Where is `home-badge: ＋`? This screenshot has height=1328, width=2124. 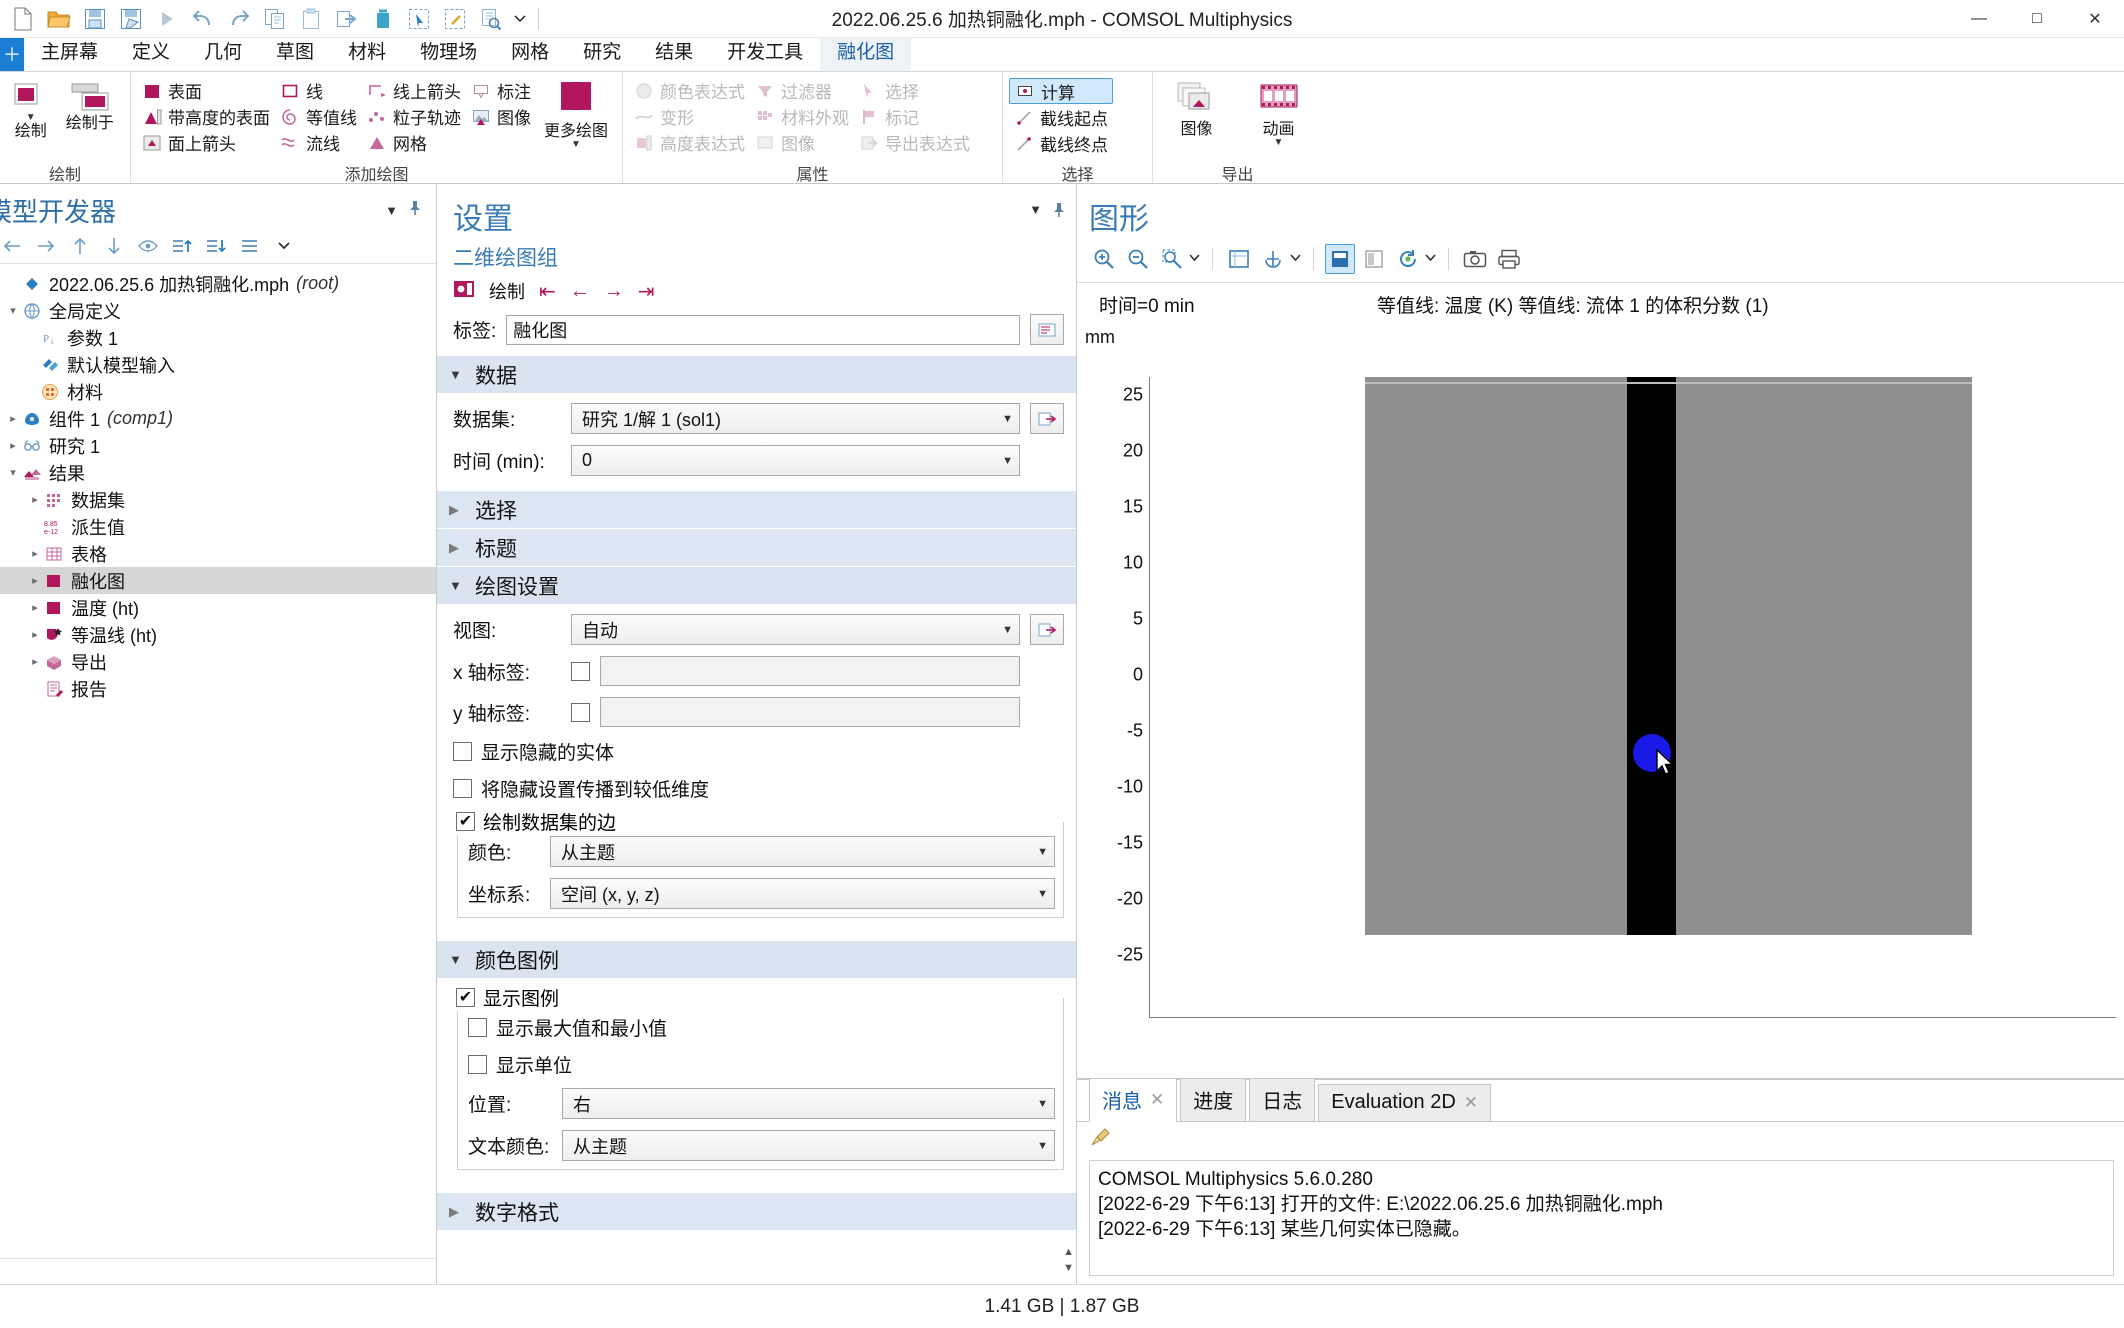 home-badge: ＋ is located at coordinates (12, 54).